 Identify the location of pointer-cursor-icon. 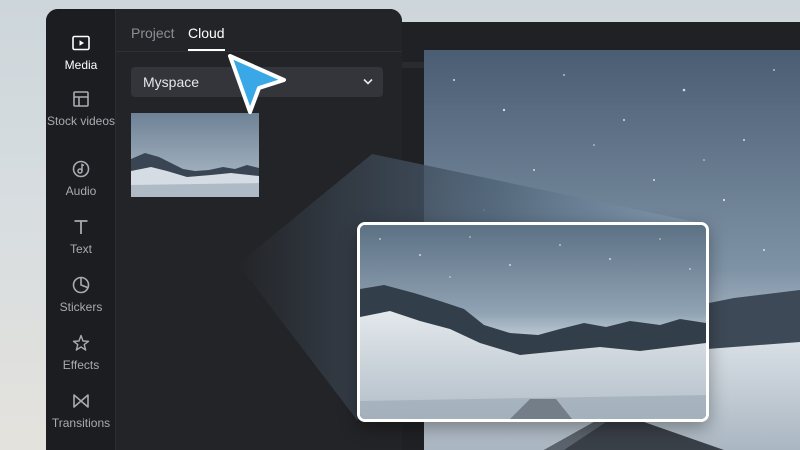
(257, 84).